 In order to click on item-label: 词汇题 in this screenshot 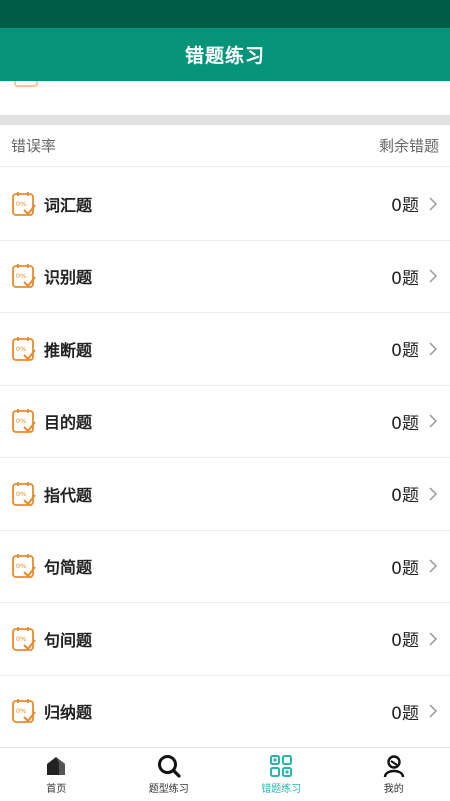, I will do `click(217, 204)`.